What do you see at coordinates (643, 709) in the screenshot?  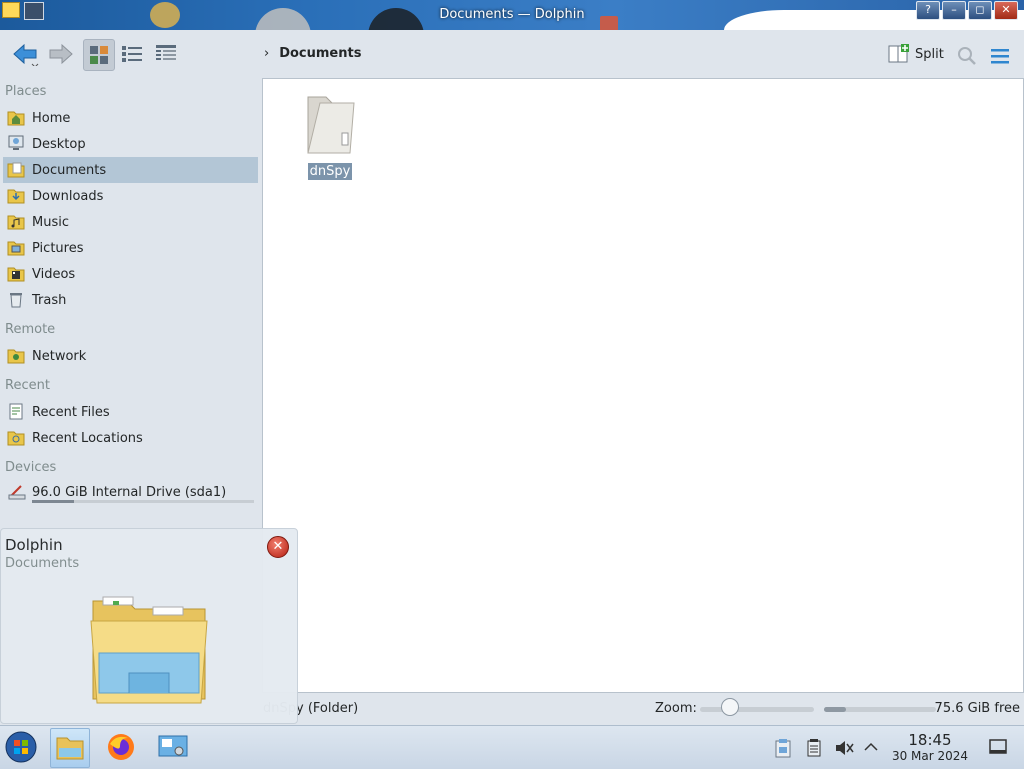 I see `status-bar: dnSpy (Folder) Zoom: 75.6 GiB free` at bounding box center [643, 709].